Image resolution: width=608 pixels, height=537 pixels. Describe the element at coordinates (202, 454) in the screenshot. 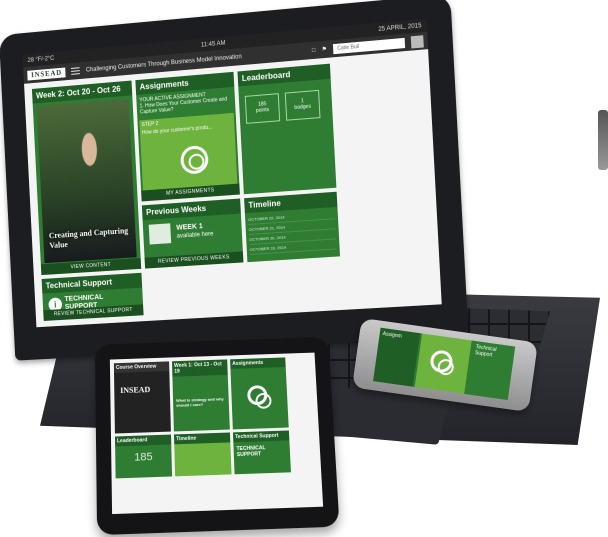

I see `tablet-timeline-tile: Timeline` at that location.